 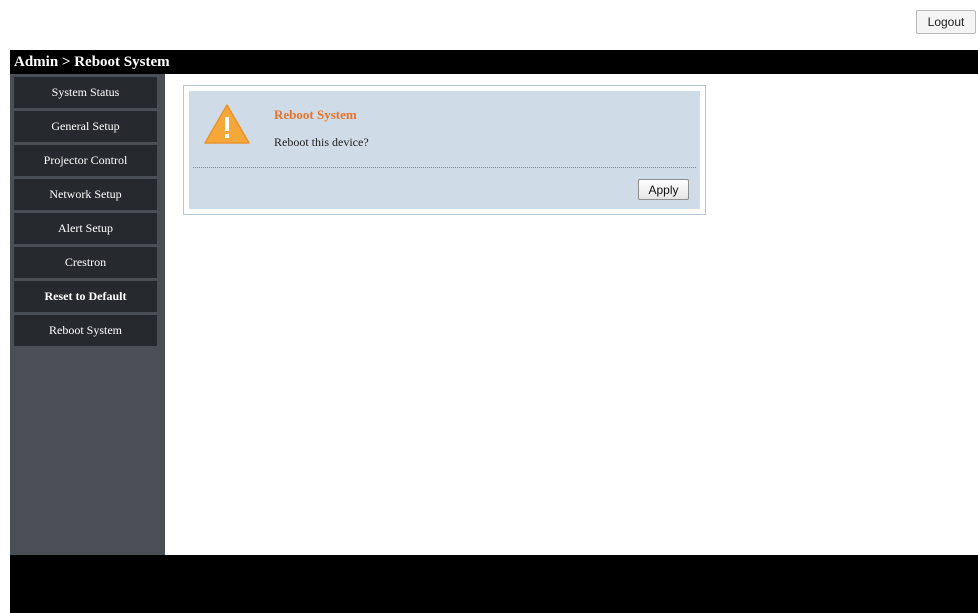 I want to click on sidebar-item-projector-control: Projector Control, so click(x=85, y=160).